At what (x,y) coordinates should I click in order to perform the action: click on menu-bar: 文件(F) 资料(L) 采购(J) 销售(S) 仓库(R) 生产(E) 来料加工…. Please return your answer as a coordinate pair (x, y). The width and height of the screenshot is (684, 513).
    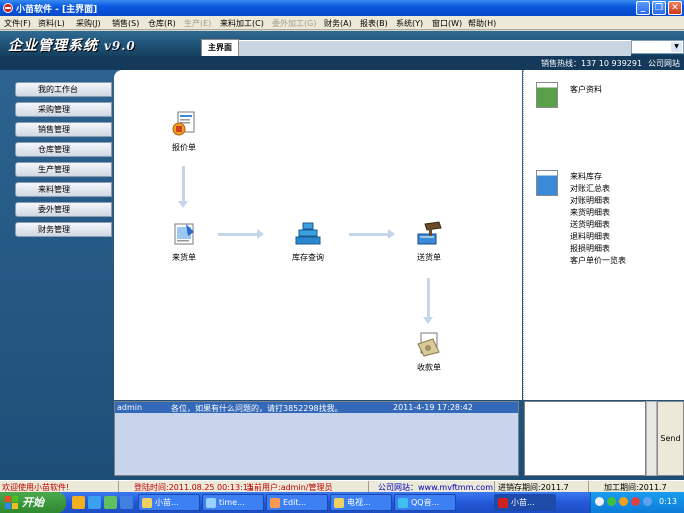
    Looking at the image, I should click on (342, 23).